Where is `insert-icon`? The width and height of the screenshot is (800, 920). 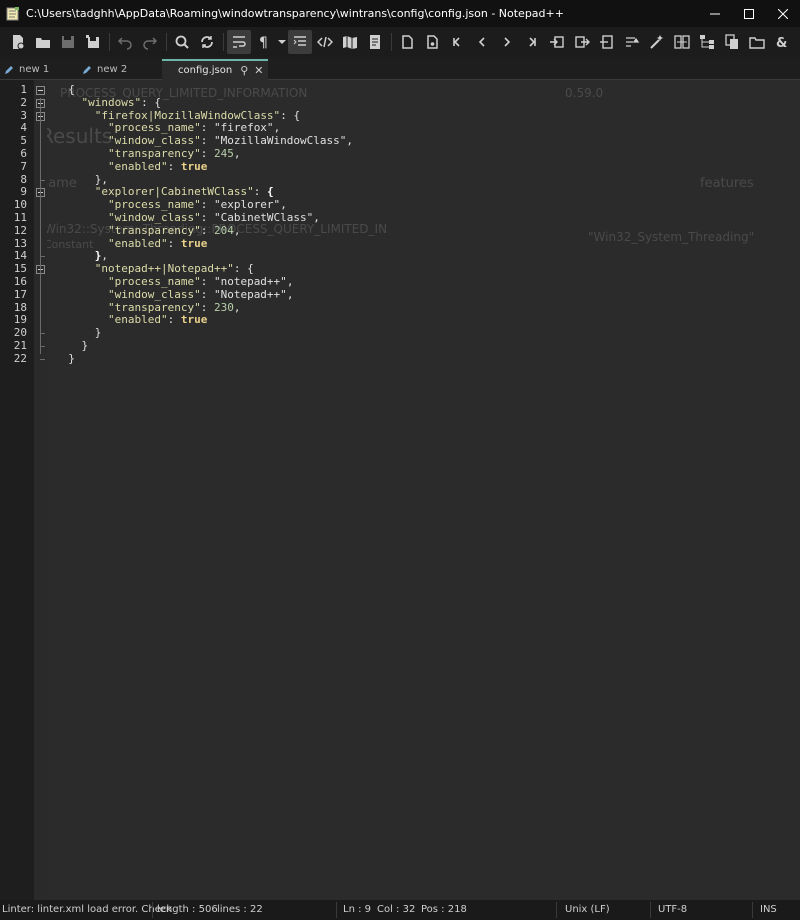 insert-icon is located at coordinates (606, 42).